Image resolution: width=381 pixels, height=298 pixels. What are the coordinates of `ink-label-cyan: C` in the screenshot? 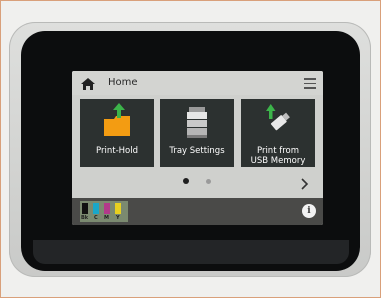 It's located at (96, 218).